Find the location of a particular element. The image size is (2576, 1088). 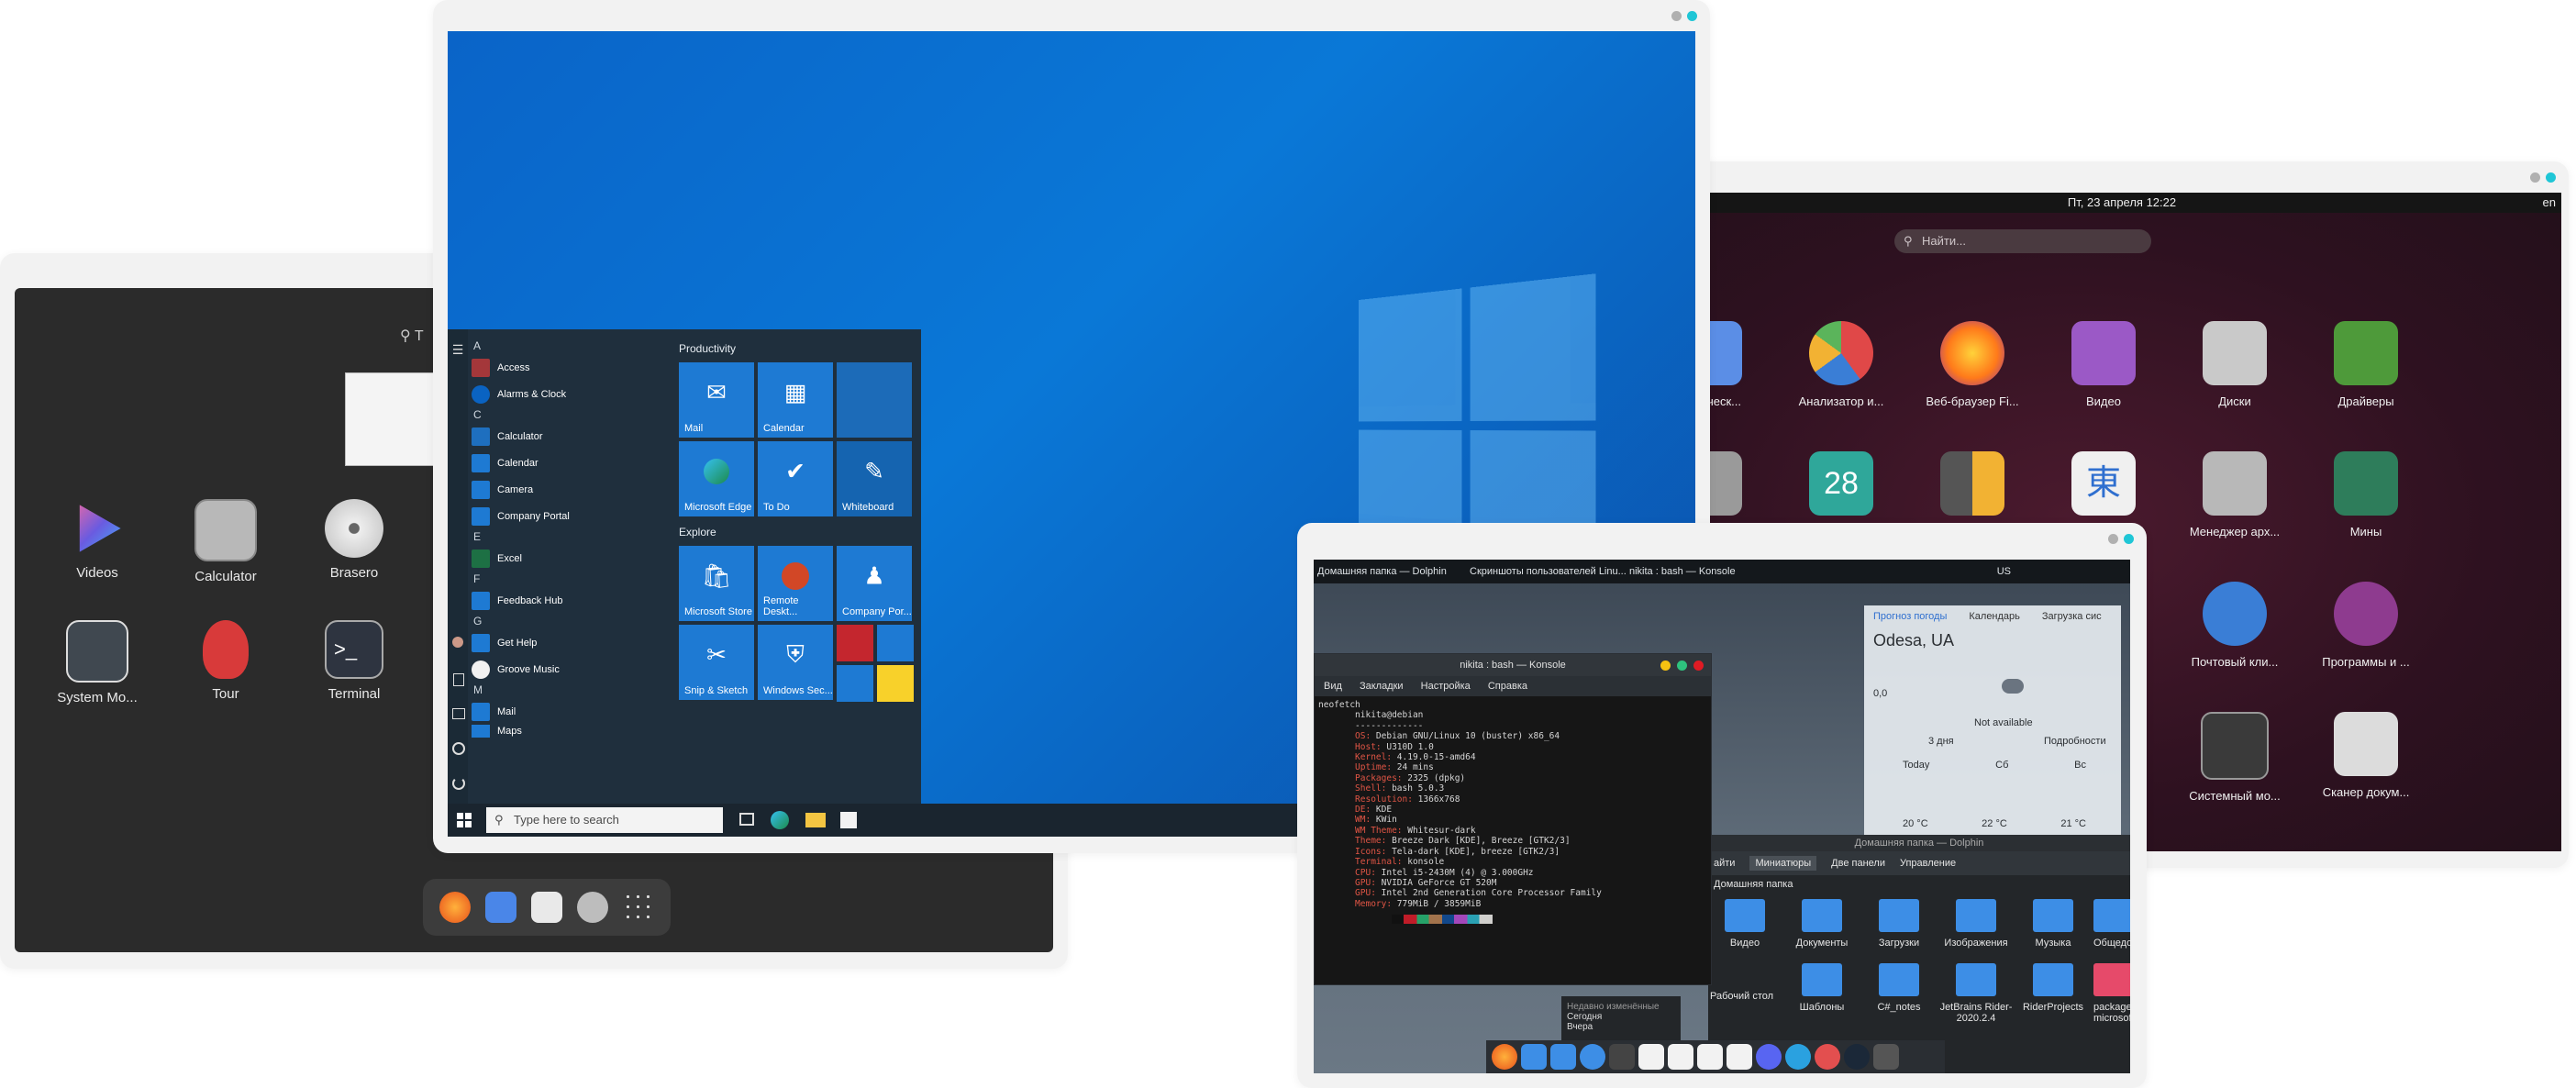

folder-item: Общедост is located at coordinates (2111, 924).